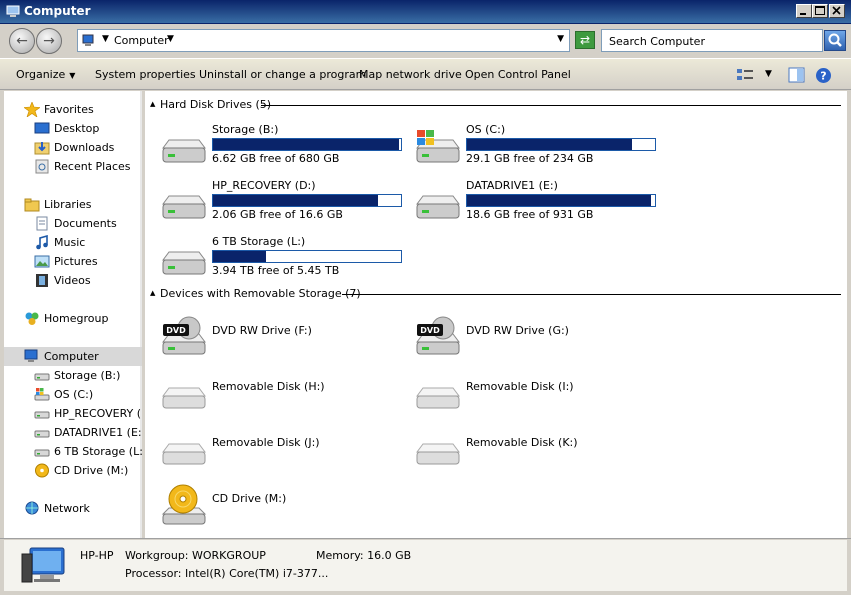 The image size is (851, 595). I want to click on breadcrumb-computer: Computer, so click(141, 40).